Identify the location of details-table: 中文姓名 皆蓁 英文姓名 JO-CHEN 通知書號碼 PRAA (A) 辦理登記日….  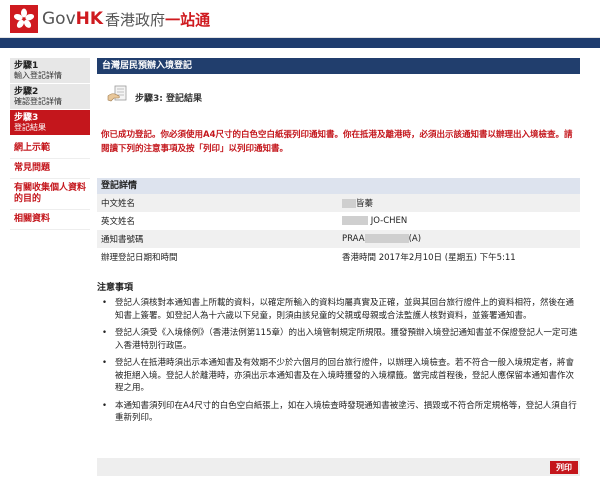
(338, 230).